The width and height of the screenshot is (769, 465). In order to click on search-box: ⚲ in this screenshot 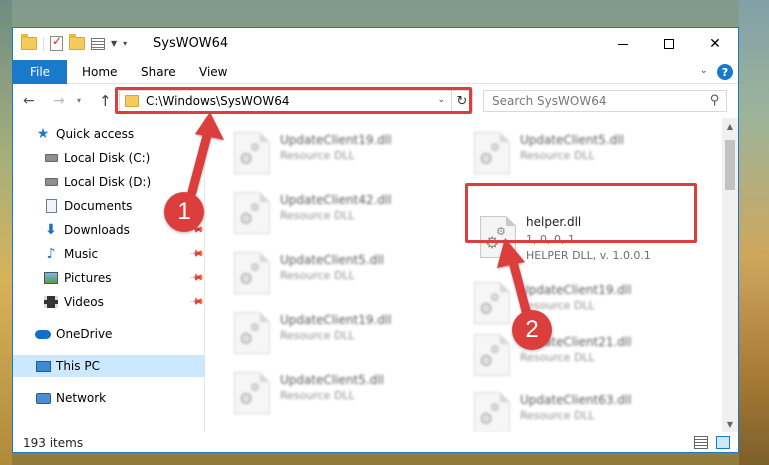, I will do `click(605, 101)`.